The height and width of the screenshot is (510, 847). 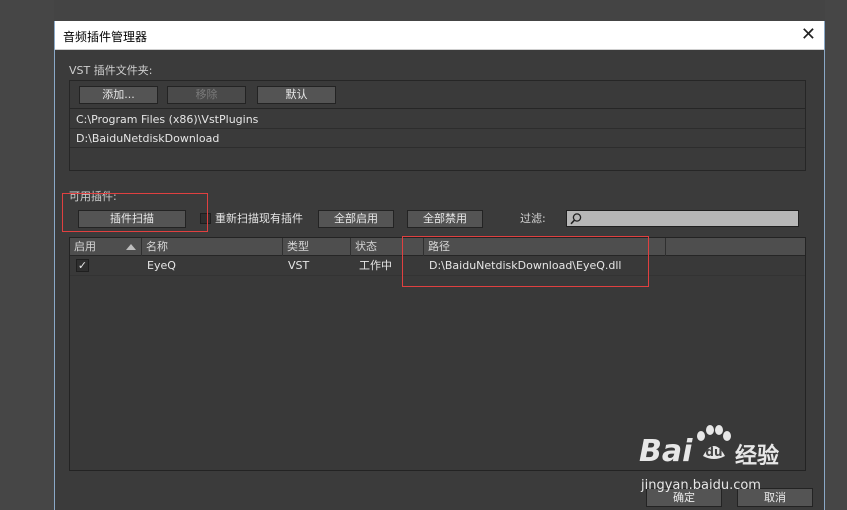 What do you see at coordinates (387, 247) in the screenshot?
I see `column-status: 状态` at bounding box center [387, 247].